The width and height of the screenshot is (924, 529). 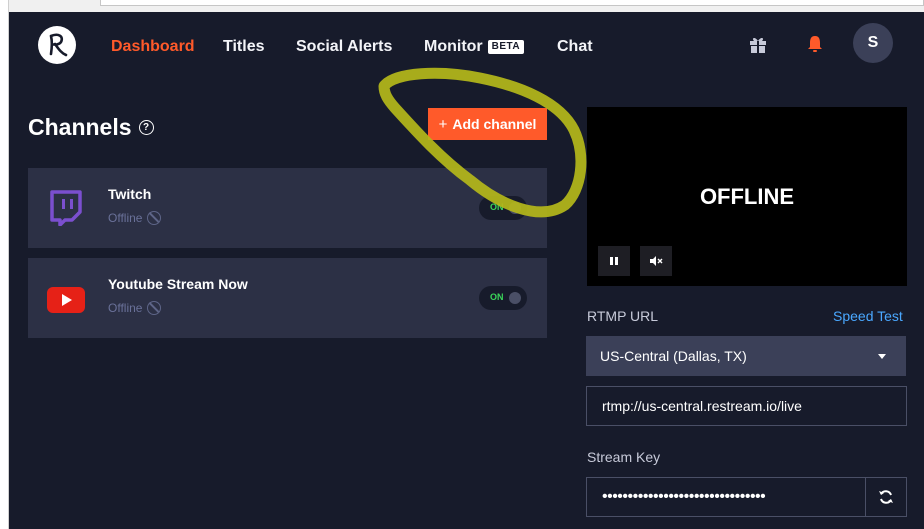 I want to click on server-select-value: US-Central (Dallas, TX), so click(x=673, y=356).